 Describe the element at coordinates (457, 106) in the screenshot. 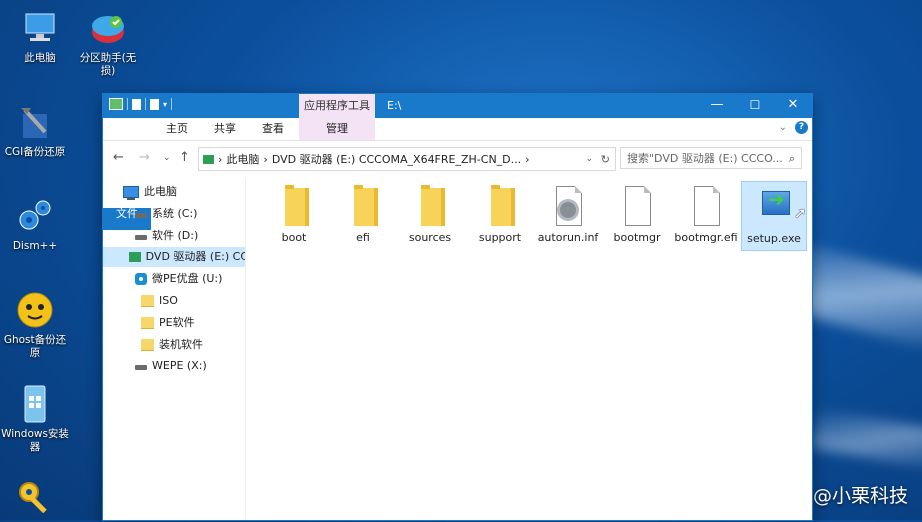

I see `title-bar: ▾ 应用程序工具 E:\ — ☐ ✕` at that location.